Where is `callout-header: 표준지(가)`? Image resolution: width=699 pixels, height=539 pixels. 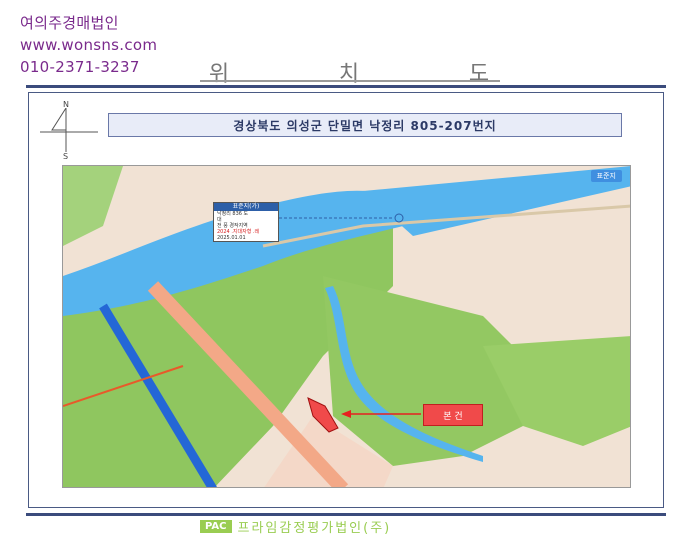
callout-header: 표준지(가) is located at coordinates (246, 207).